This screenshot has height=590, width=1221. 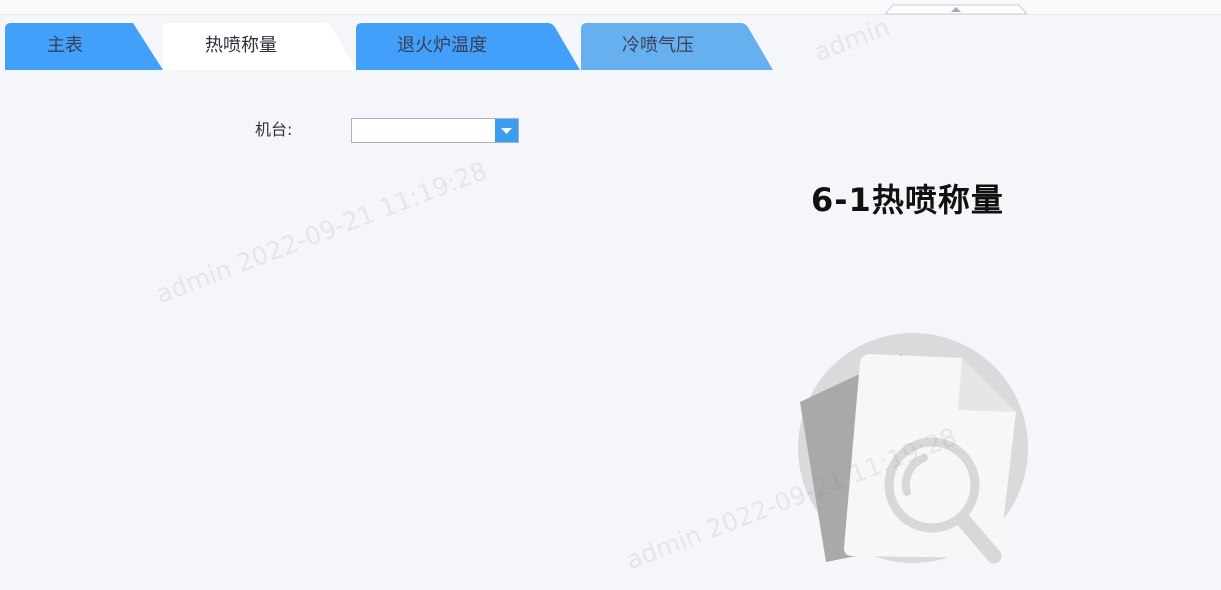 What do you see at coordinates (442, 45) in the screenshot?
I see `tab-label: 退火炉温度` at bounding box center [442, 45].